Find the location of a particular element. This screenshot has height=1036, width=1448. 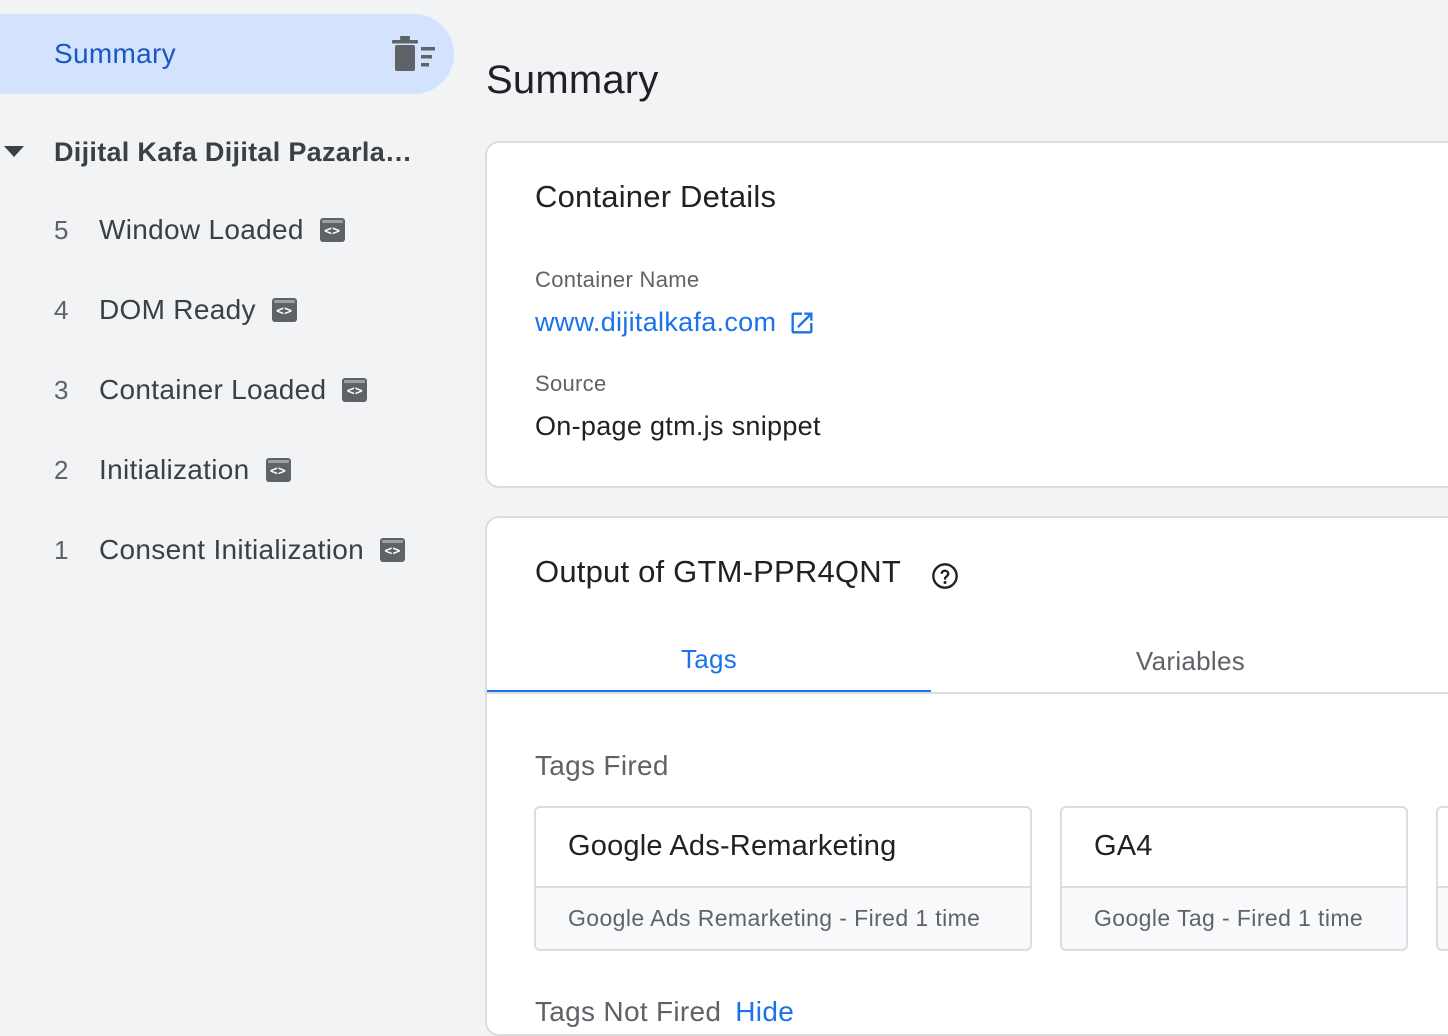

container-name-link: www.dijitalkafa.com is located at coordinates (675, 322).